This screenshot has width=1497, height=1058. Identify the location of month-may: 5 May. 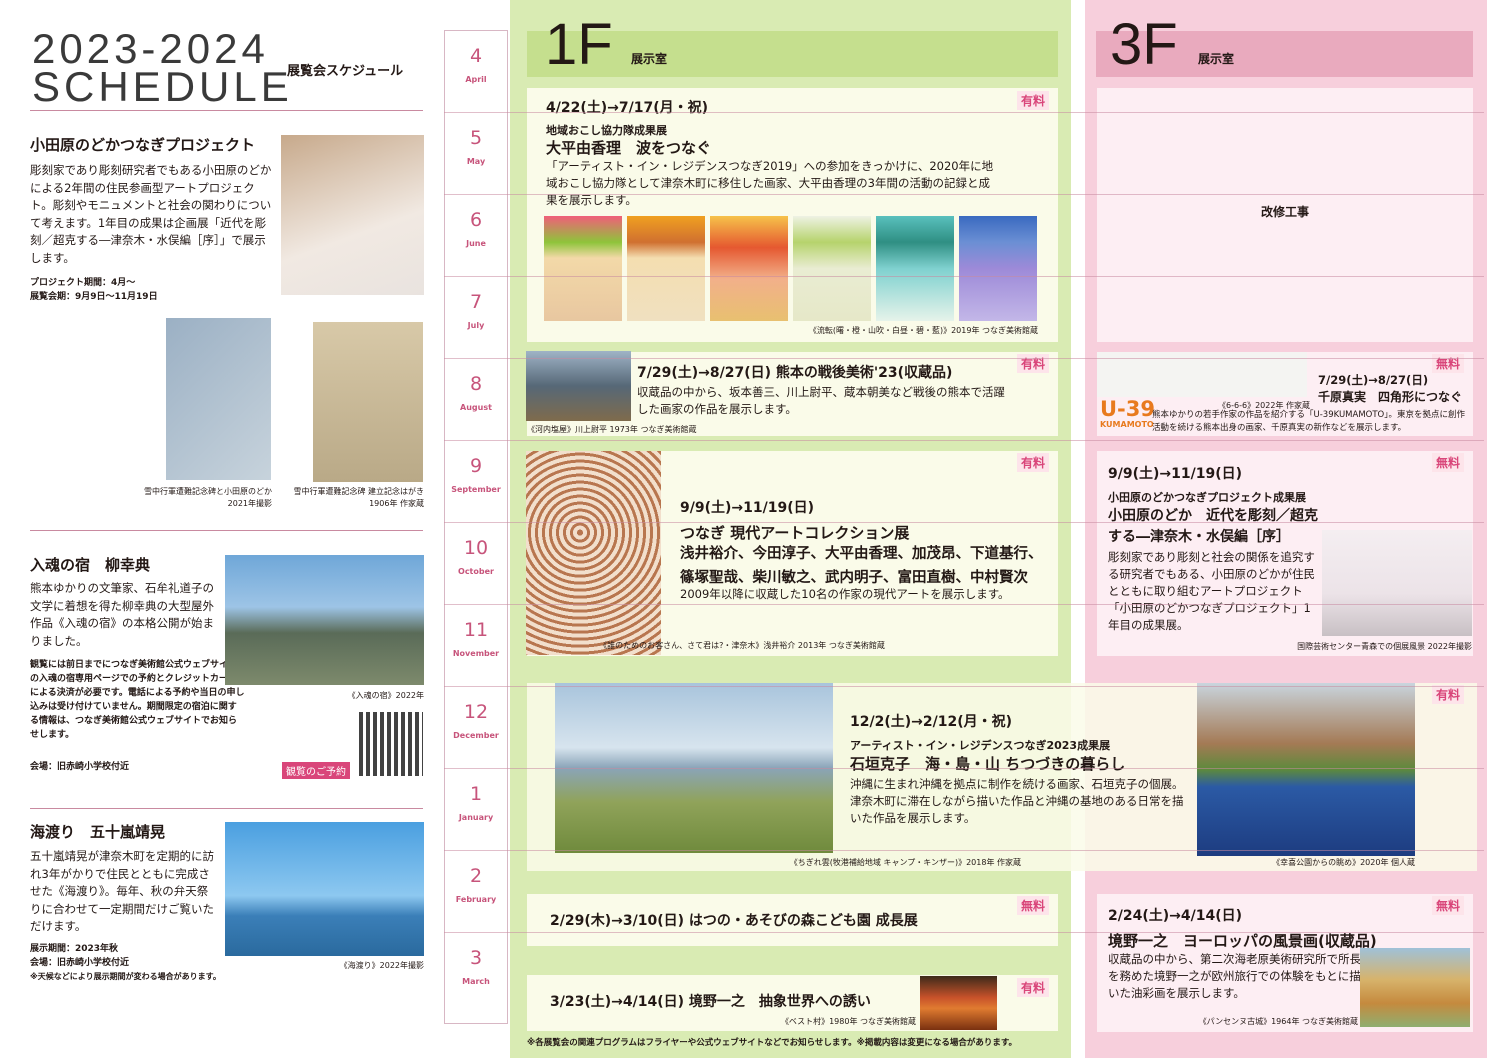
(476, 154).